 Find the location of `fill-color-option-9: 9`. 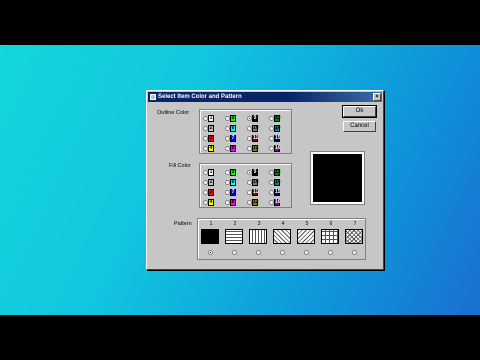

fill-color-option-9: 9 is located at coordinates (252, 173).